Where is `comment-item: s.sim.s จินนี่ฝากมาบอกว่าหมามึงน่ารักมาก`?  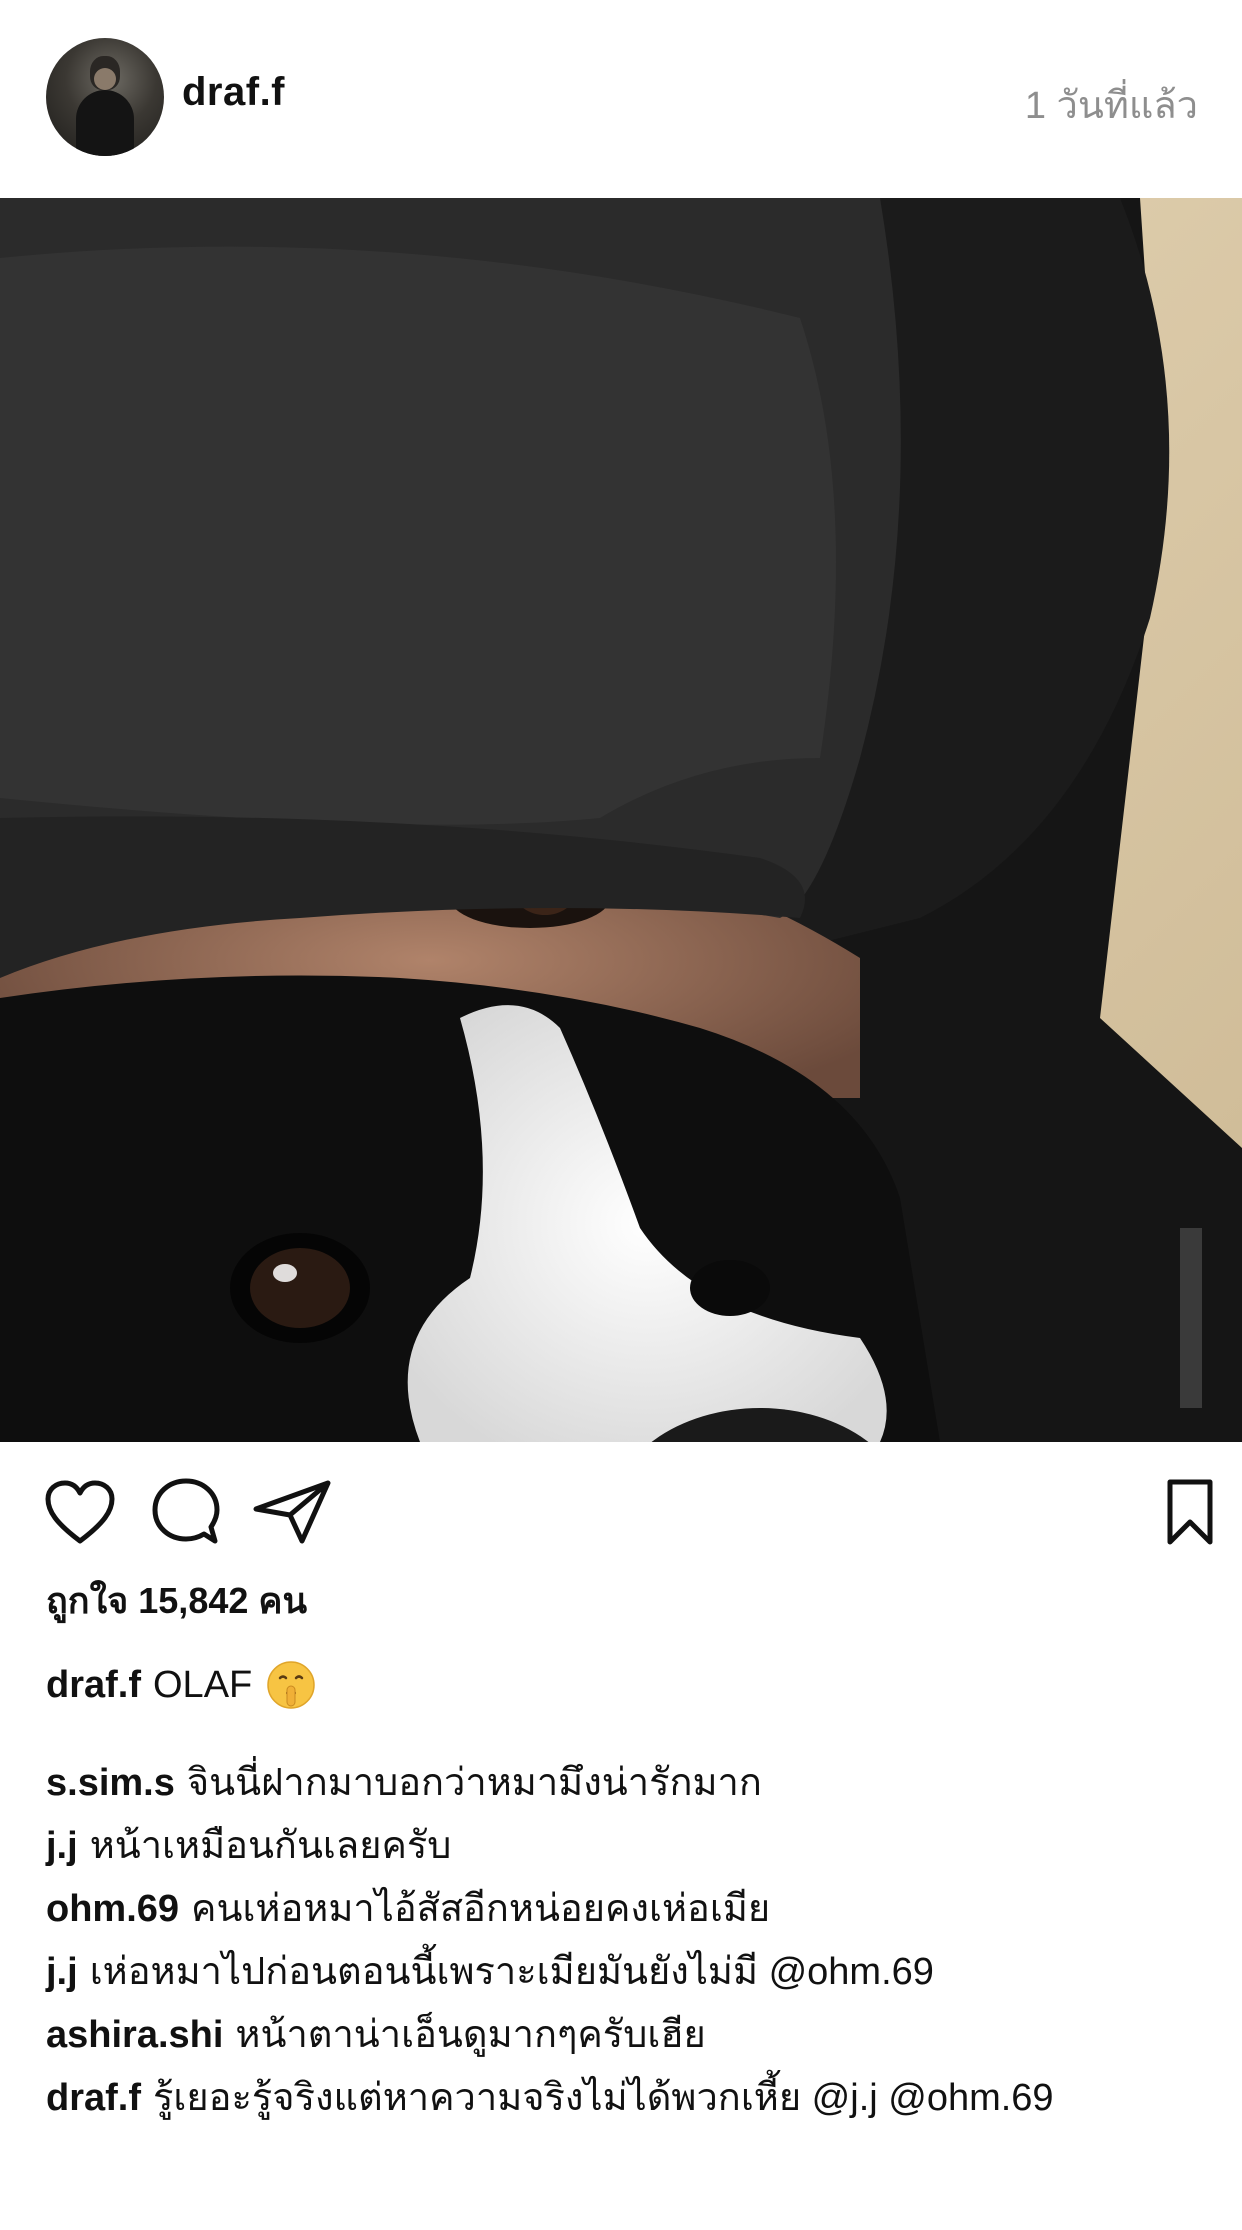
comment-item: s.sim.s จินนี่ฝากมาบอกว่าหมามึงน่ารักมาก is located at coordinates (626, 1783).